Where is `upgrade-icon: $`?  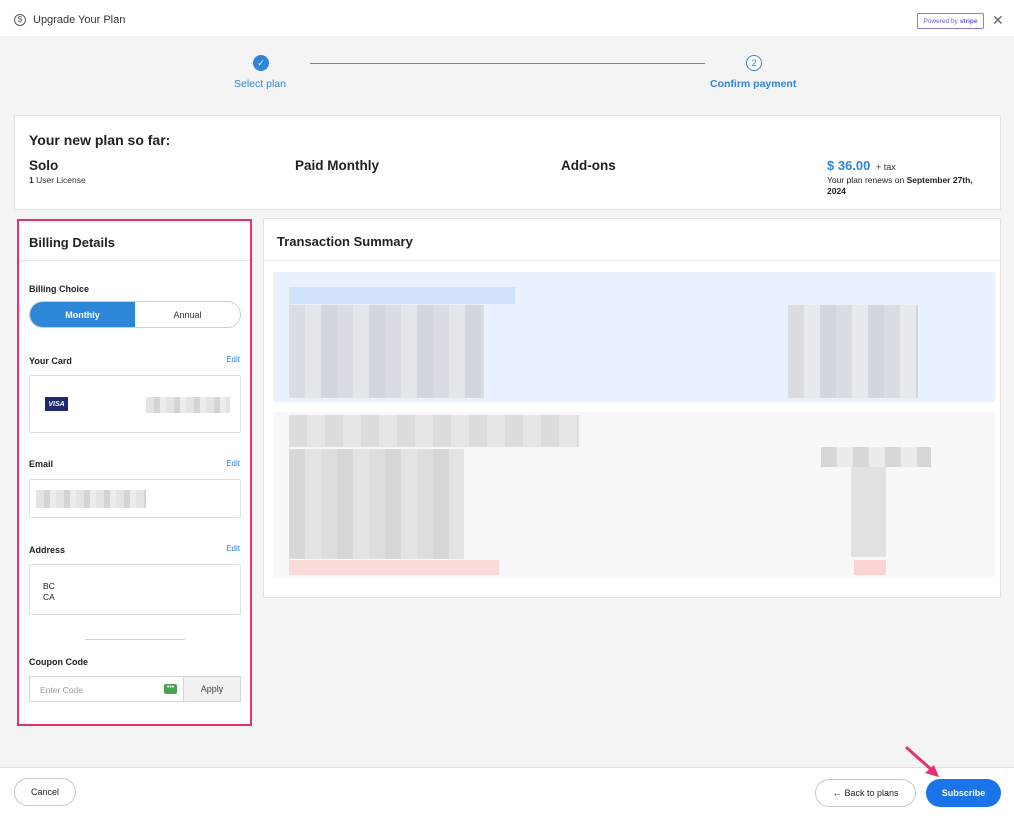 upgrade-icon: $ is located at coordinates (20, 20).